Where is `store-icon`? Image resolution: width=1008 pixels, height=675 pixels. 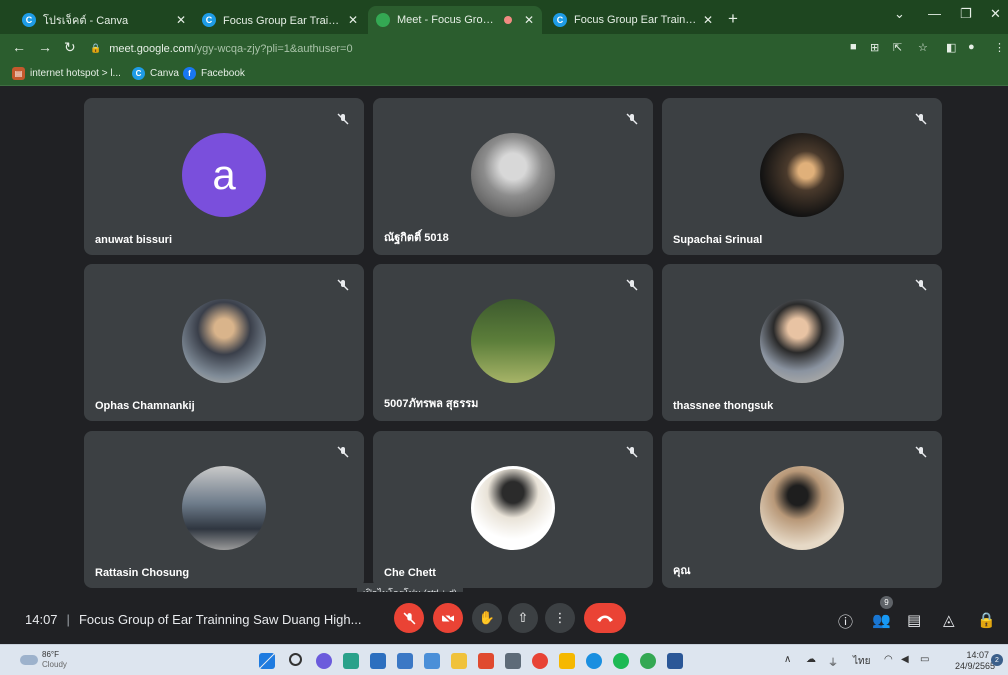
store-icon is located at coordinates (378, 661).